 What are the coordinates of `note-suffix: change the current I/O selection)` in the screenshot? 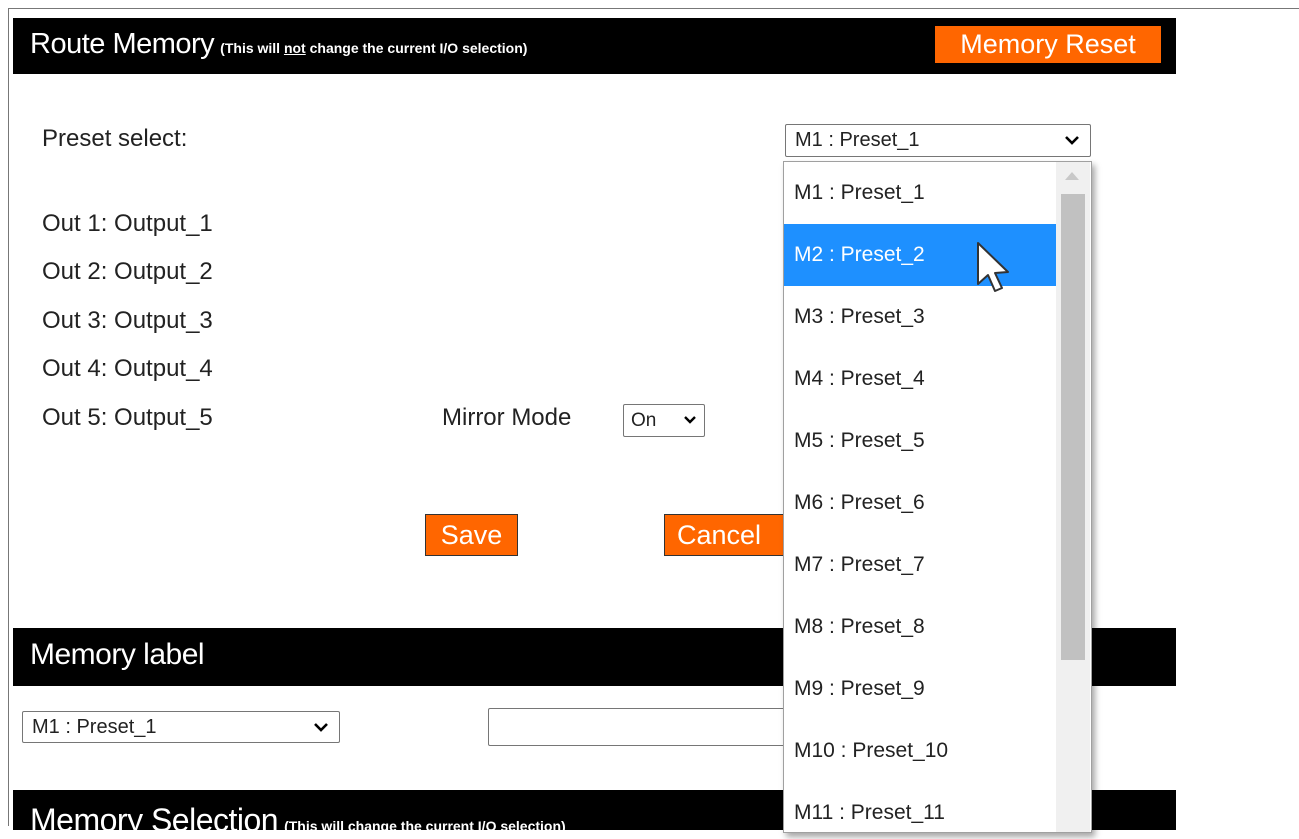 It's located at (416, 48).